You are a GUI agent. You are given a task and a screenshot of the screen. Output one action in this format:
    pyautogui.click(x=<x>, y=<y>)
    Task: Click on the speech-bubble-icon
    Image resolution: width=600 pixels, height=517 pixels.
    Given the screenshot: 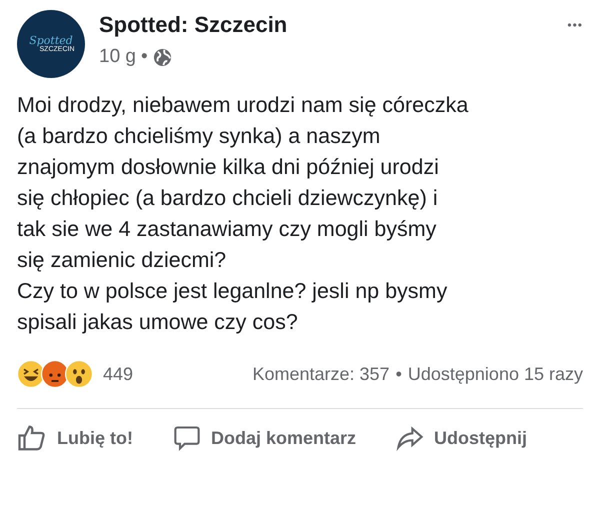 What is the action you would take?
    pyautogui.click(x=186, y=438)
    